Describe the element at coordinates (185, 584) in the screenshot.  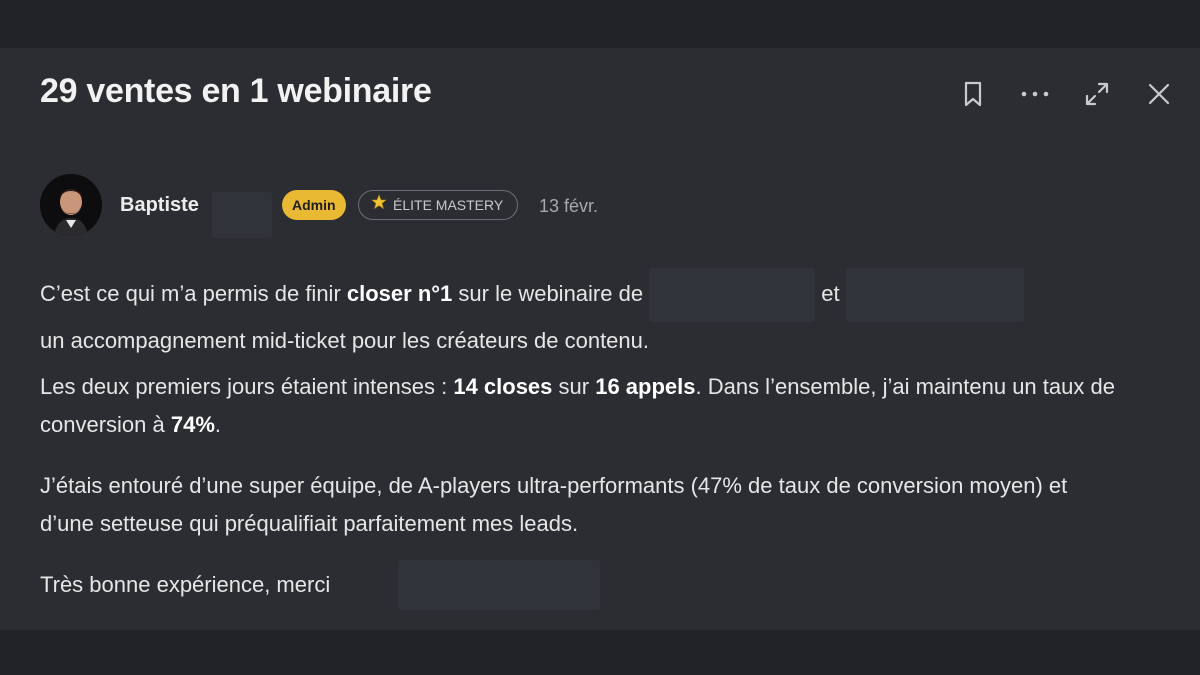
I see `post-paragraph-4: Très bonne expérience, merci` at that location.